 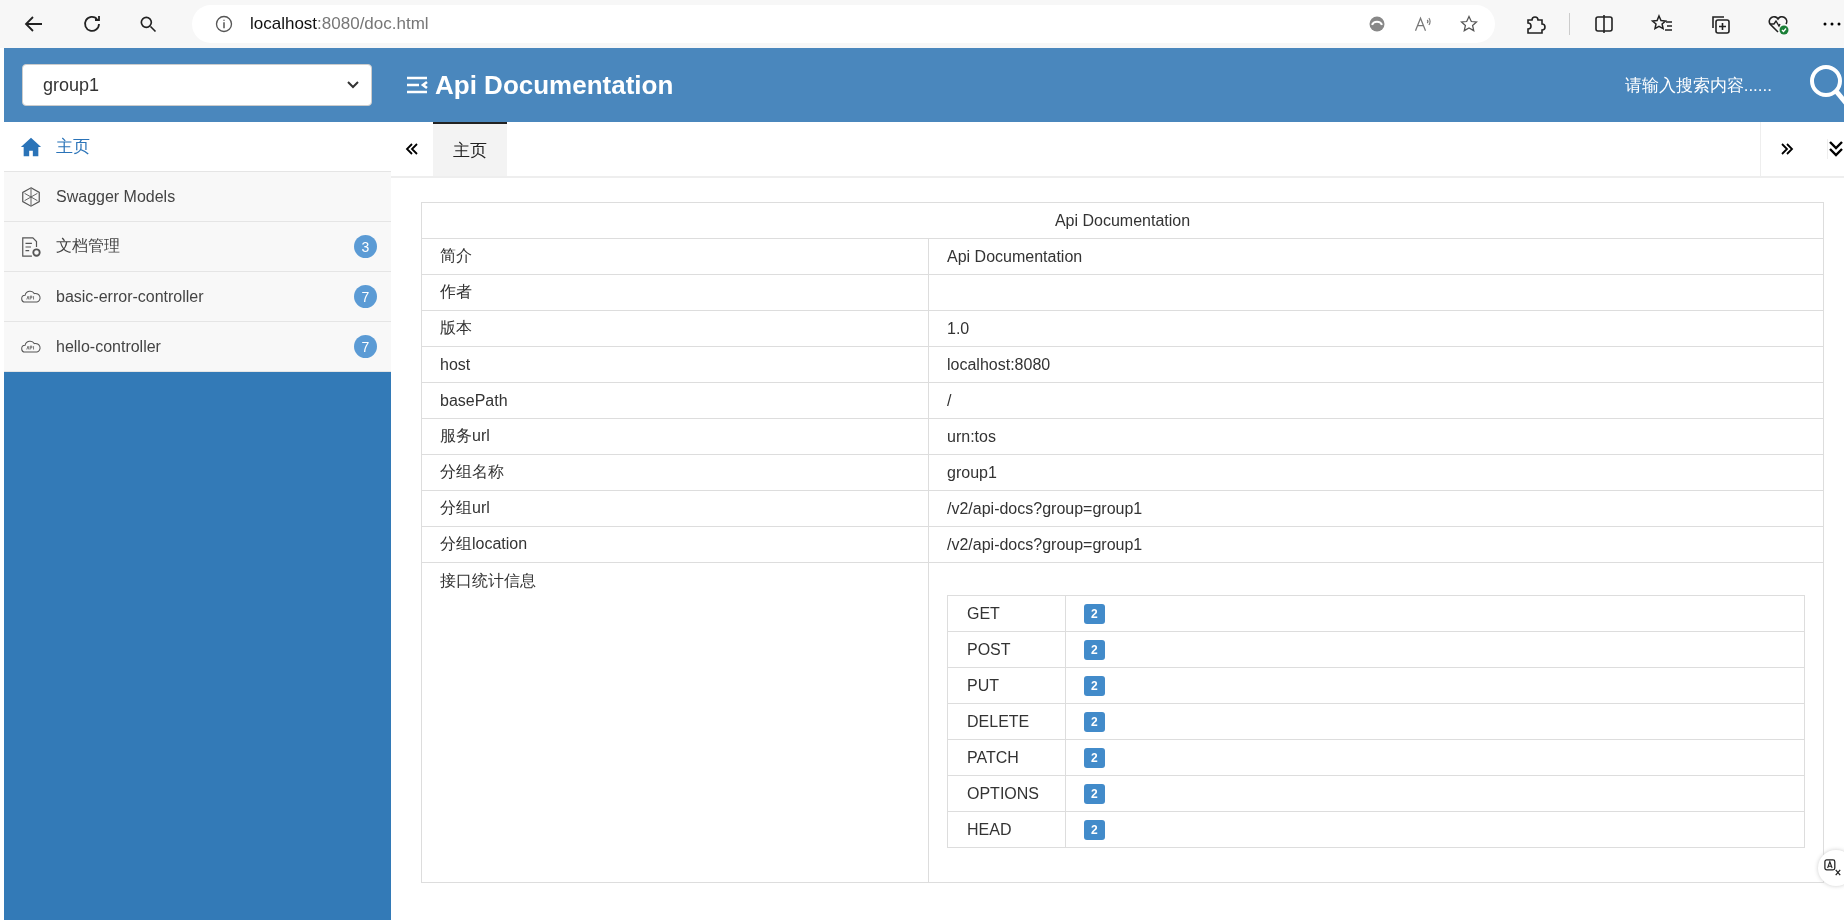 I want to click on count-badge: 3, so click(x=365, y=246).